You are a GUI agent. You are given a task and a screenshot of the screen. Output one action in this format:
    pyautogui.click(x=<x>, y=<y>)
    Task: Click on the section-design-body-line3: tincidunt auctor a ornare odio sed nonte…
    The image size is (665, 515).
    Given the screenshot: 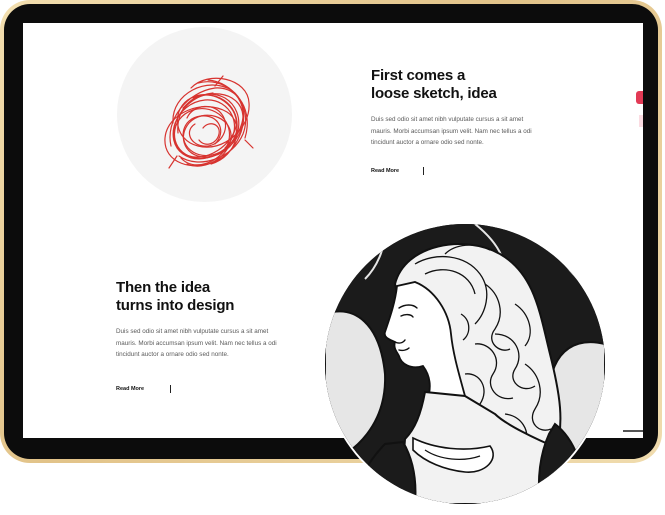 What is the action you would take?
    pyautogui.click(x=172, y=355)
    